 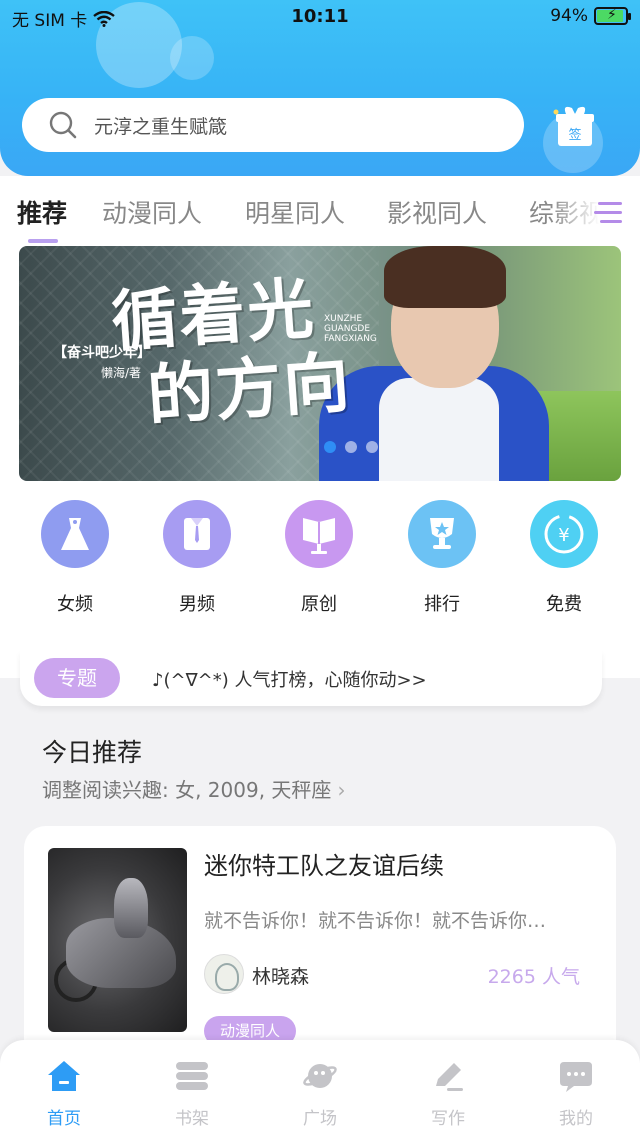 What do you see at coordinates (152, 212) in the screenshot?
I see `tab-anime-fanfic: 动漫同人` at bounding box center [152, 212].